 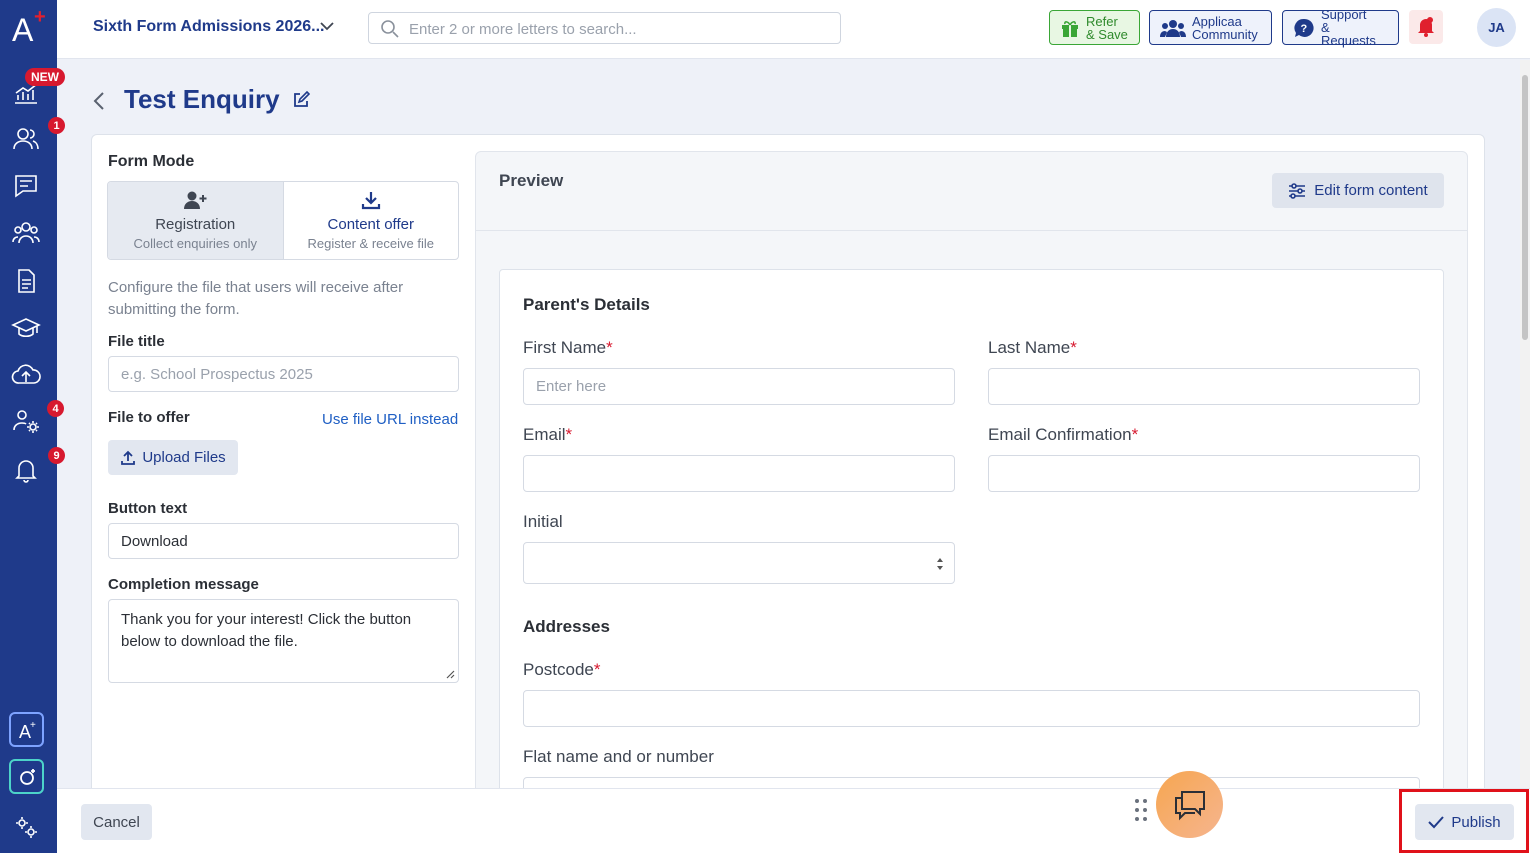 I want to click on email-input, so click(x=739, y=473).